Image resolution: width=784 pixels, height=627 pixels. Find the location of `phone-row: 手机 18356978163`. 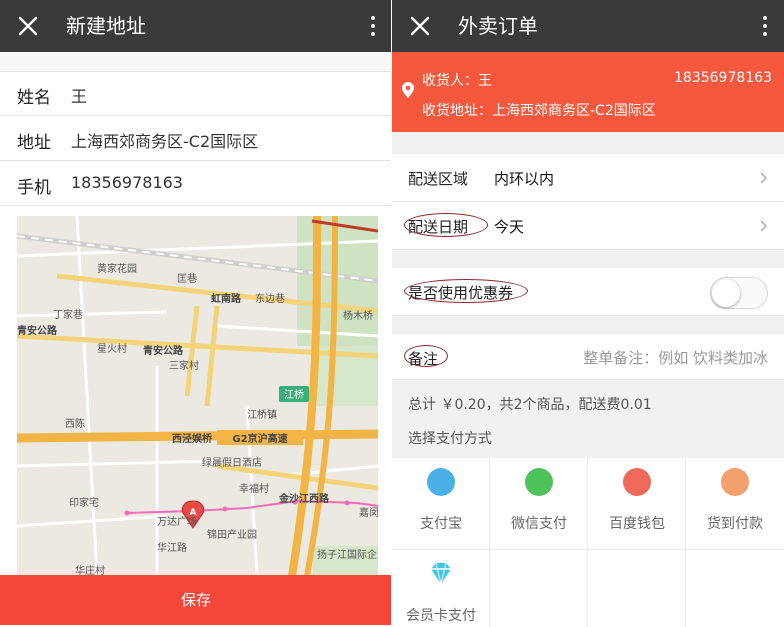

phone-row: 手机 18356978163 is located at coordinates (196, 184).